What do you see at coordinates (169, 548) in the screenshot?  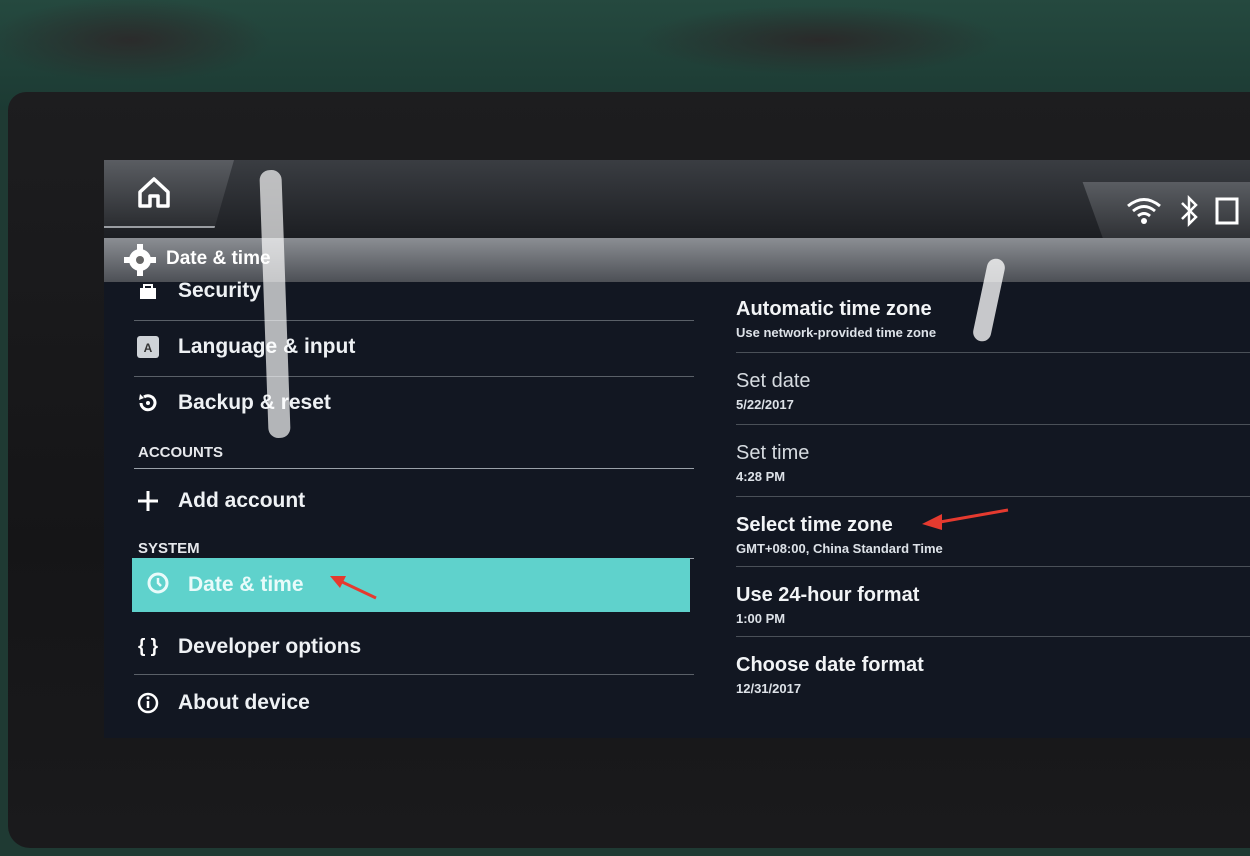 I see `section-header-system: SYSTEM` at bounding box center [169, 548].